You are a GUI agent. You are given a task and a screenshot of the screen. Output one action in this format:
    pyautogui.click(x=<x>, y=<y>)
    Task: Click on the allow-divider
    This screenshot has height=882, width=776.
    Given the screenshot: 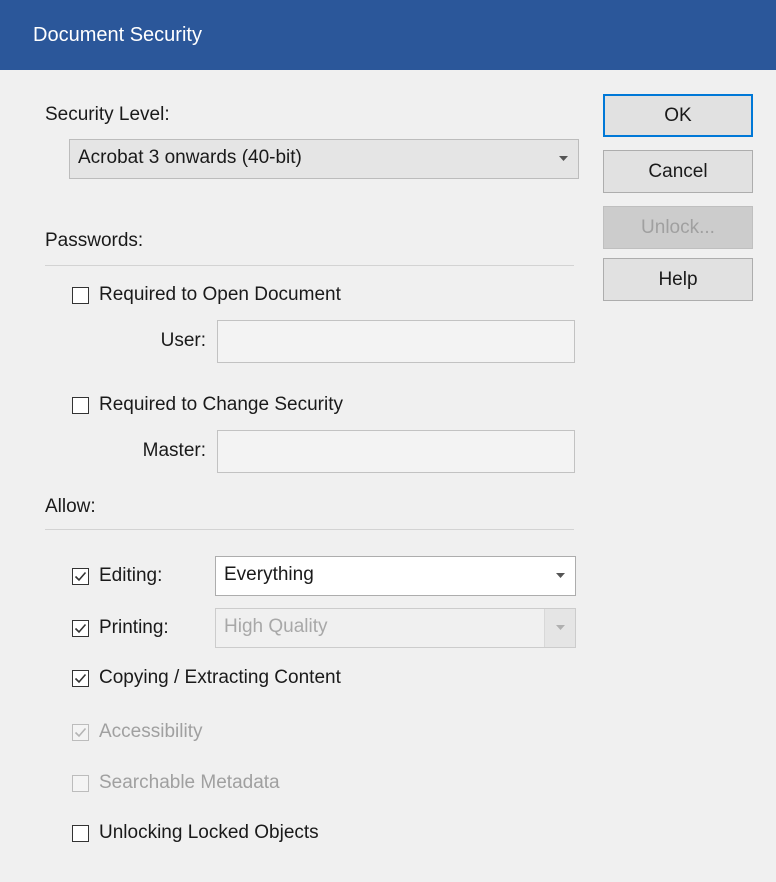 What is the action you would take?
    pyautogui.click(x=309, y=529)
    